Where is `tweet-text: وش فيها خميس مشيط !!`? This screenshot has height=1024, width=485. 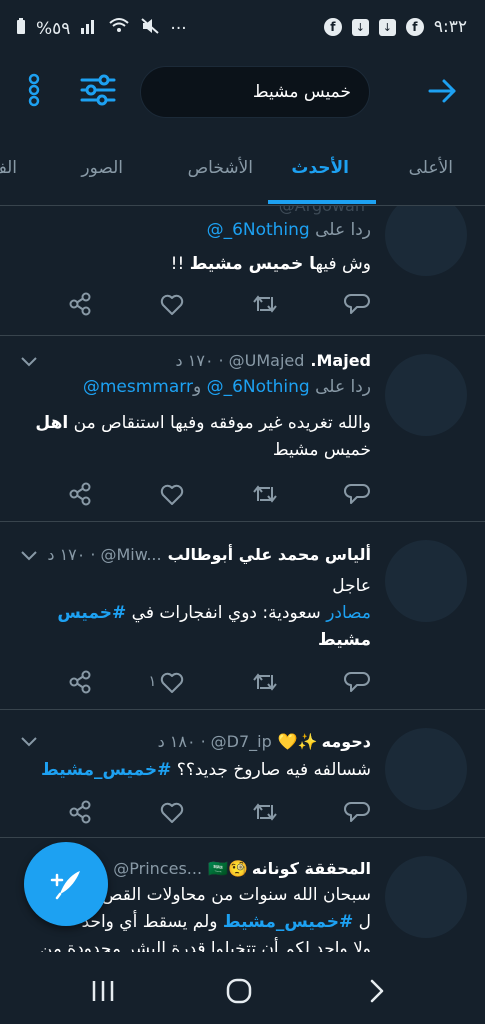
tweet-text: وش فيها خميس مشيط !! is located at coordinates (192, 264).